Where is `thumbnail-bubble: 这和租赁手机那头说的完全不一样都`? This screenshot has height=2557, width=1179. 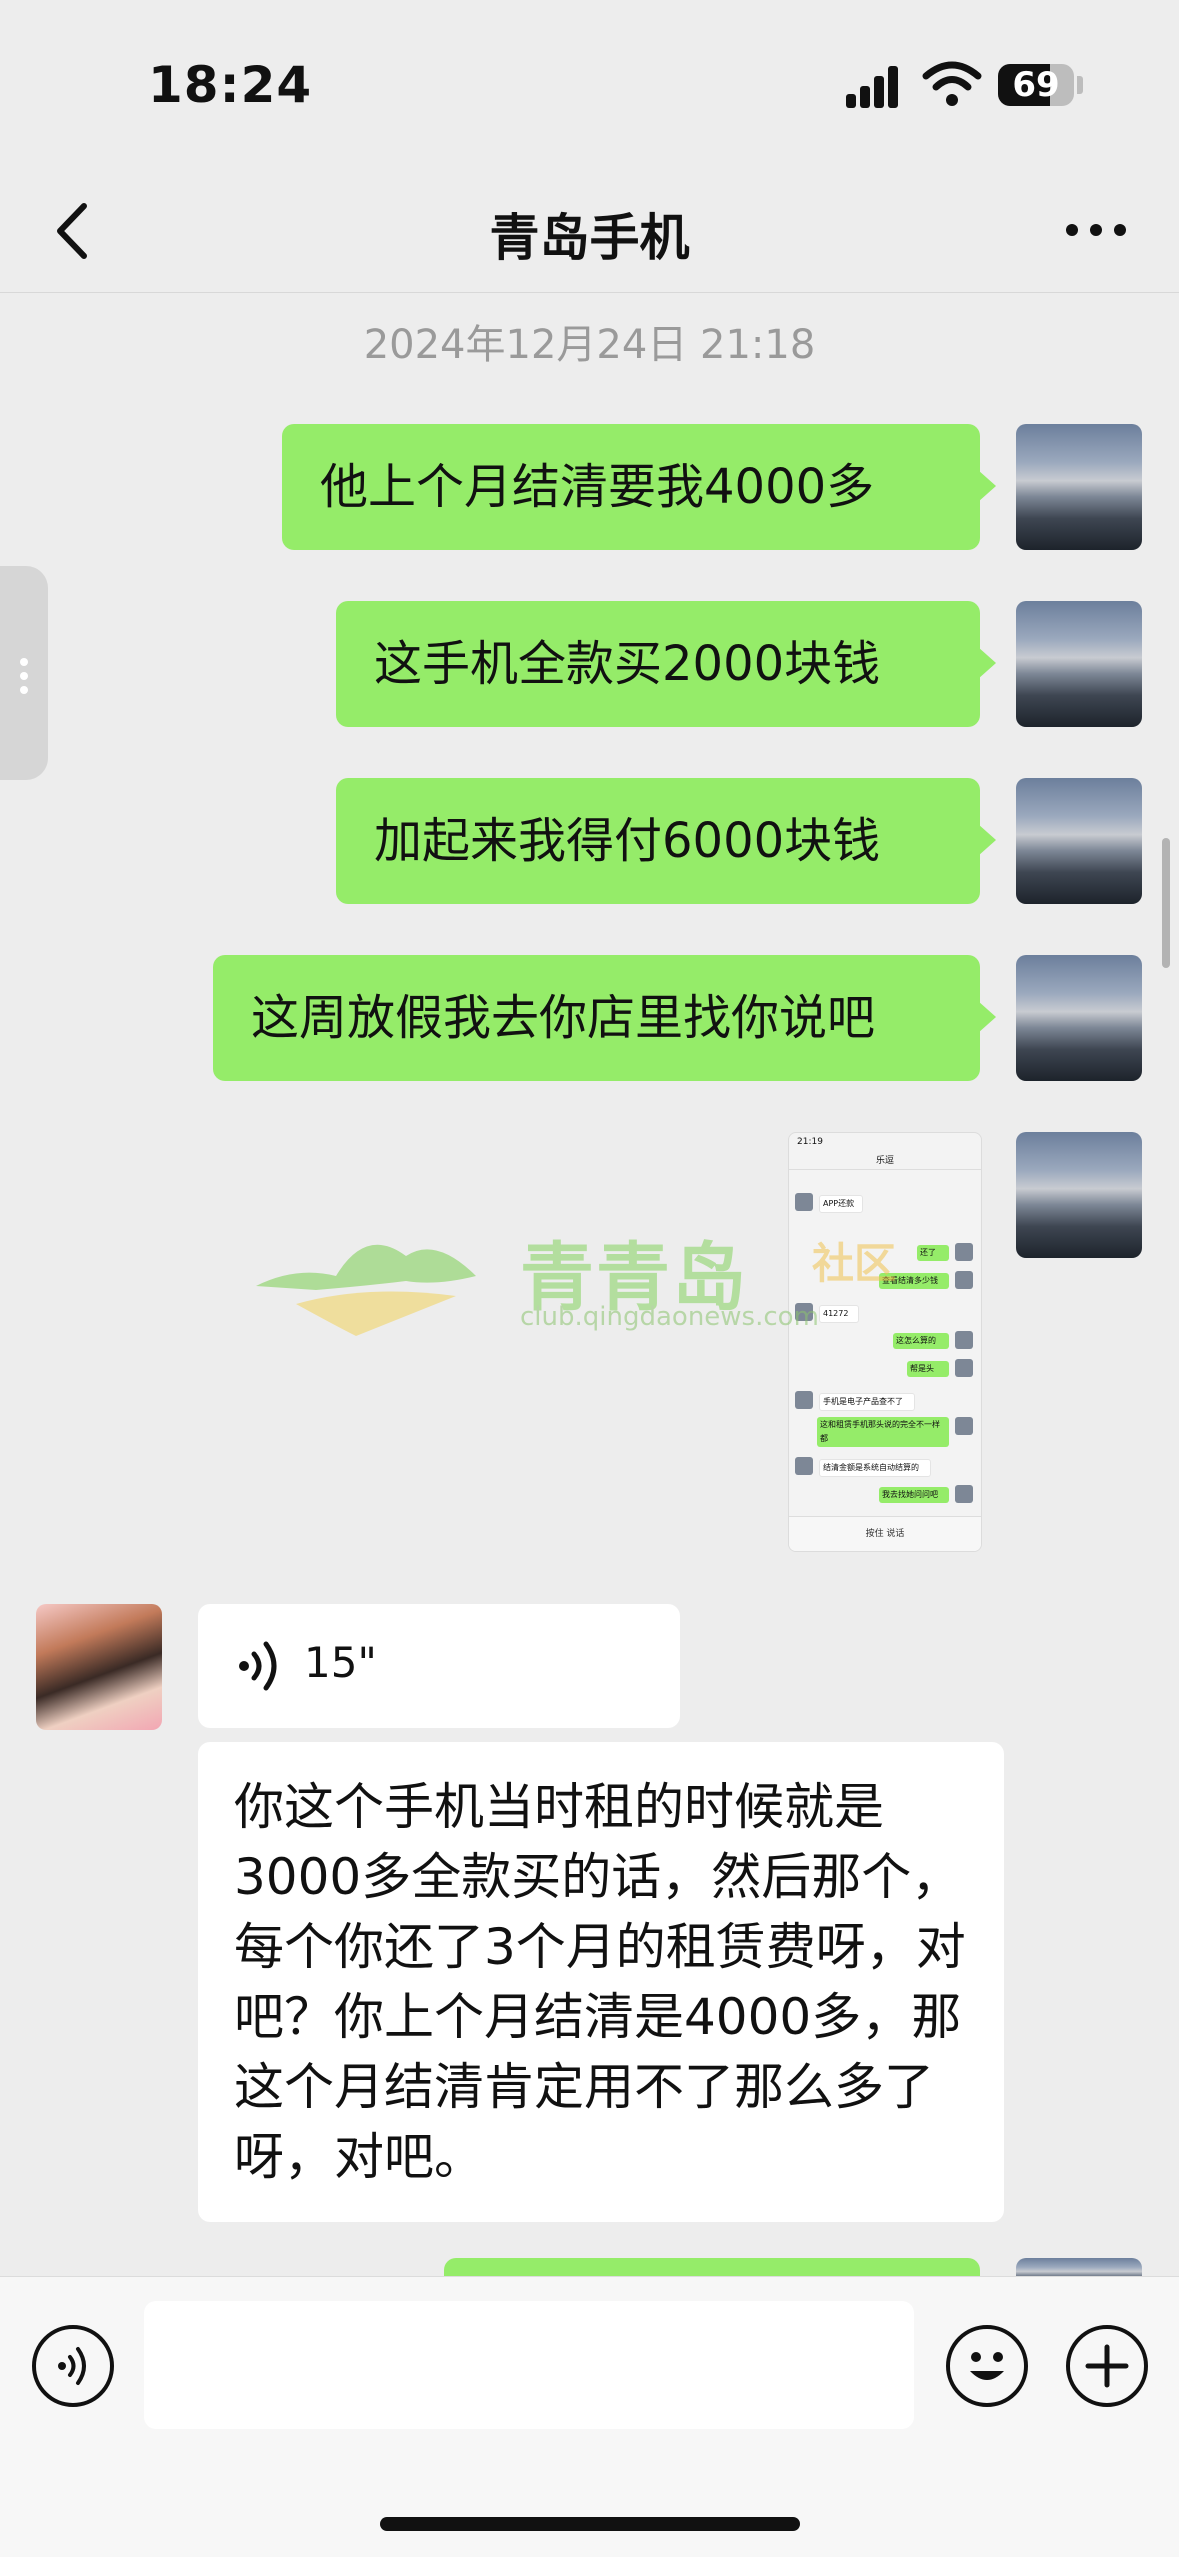
thumbnail-bubble: 这和租赁手机那头说的完全不一样都 is located at coordinates (883, 1432).